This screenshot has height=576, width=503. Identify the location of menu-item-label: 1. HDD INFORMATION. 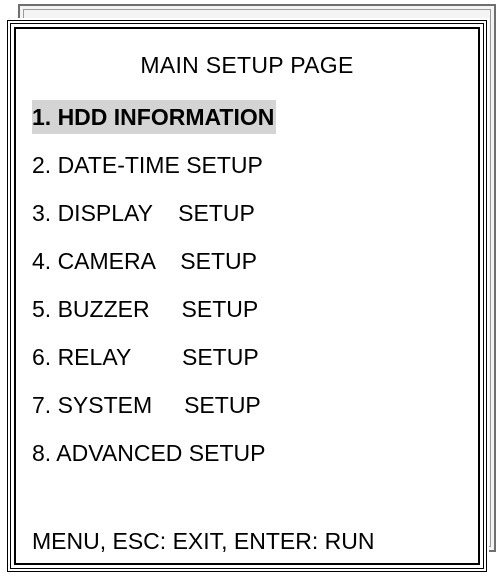
(154, 117).